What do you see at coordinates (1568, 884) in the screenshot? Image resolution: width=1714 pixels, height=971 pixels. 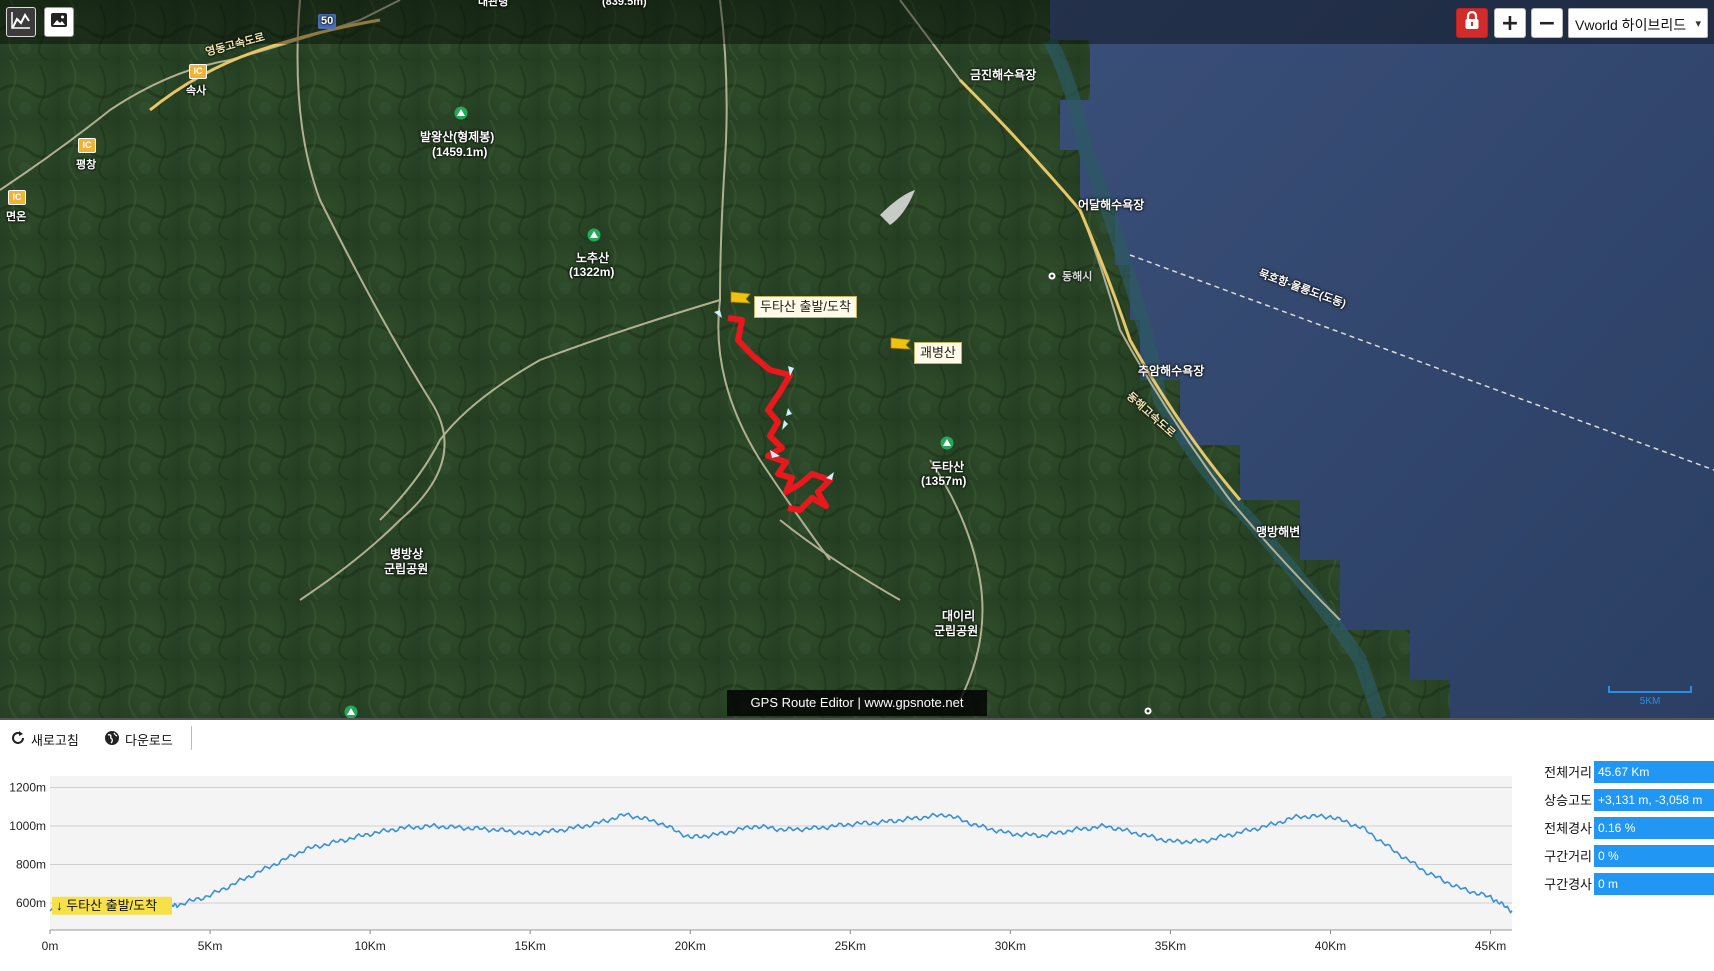 I see `stat-label: 구간경사` at bounding box center [1568, 884].